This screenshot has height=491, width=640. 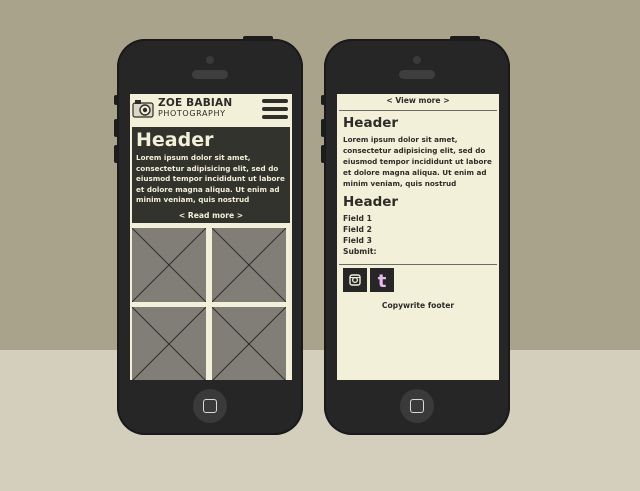 I want to click on photo-grid, so click(x=211, y=304).